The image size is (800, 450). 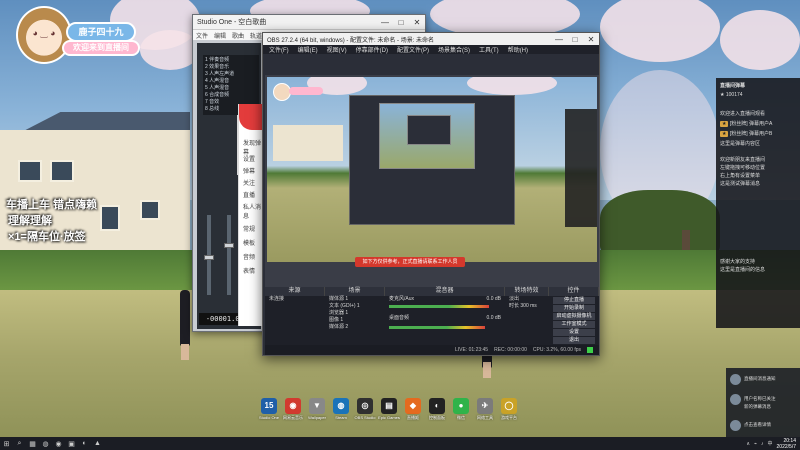 What do you see at coordinates (101, 48) in the screenshot?
I see `streamer-subtitle-tag: 欢迎来到直播间` at bounding box center [101, 48].